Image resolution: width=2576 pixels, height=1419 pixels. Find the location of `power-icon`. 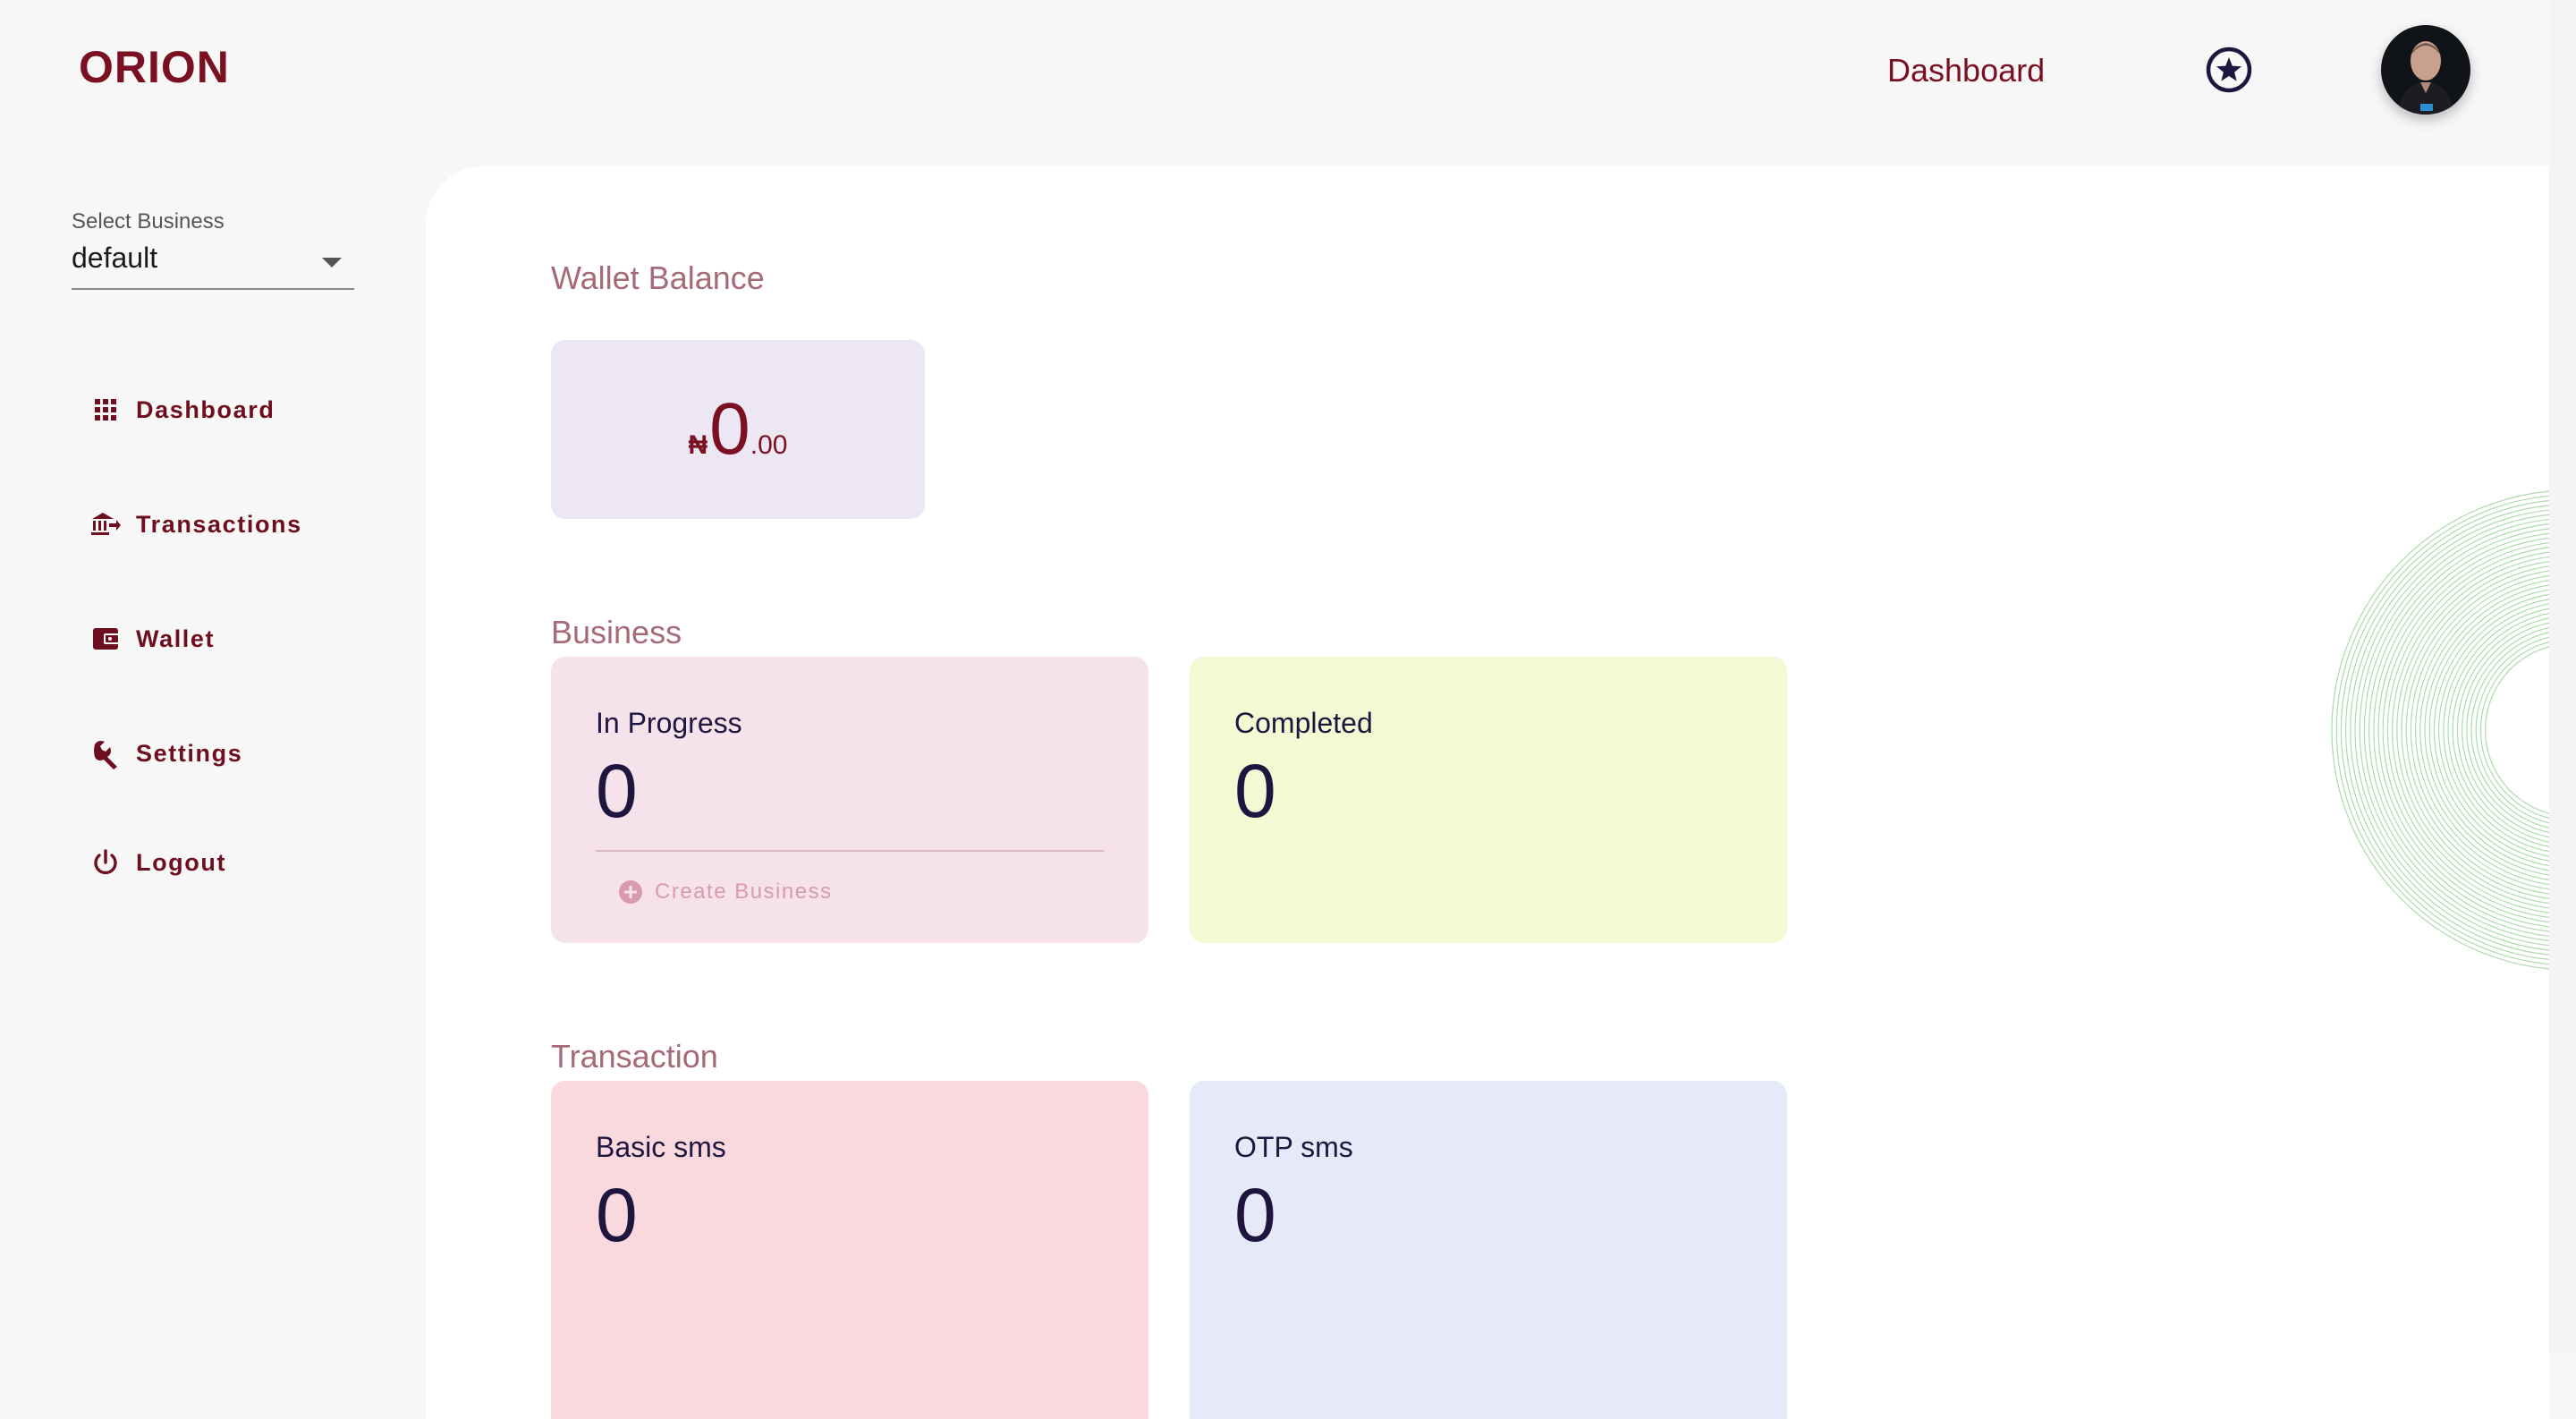

power-icon is located at coordinates (105, 862).